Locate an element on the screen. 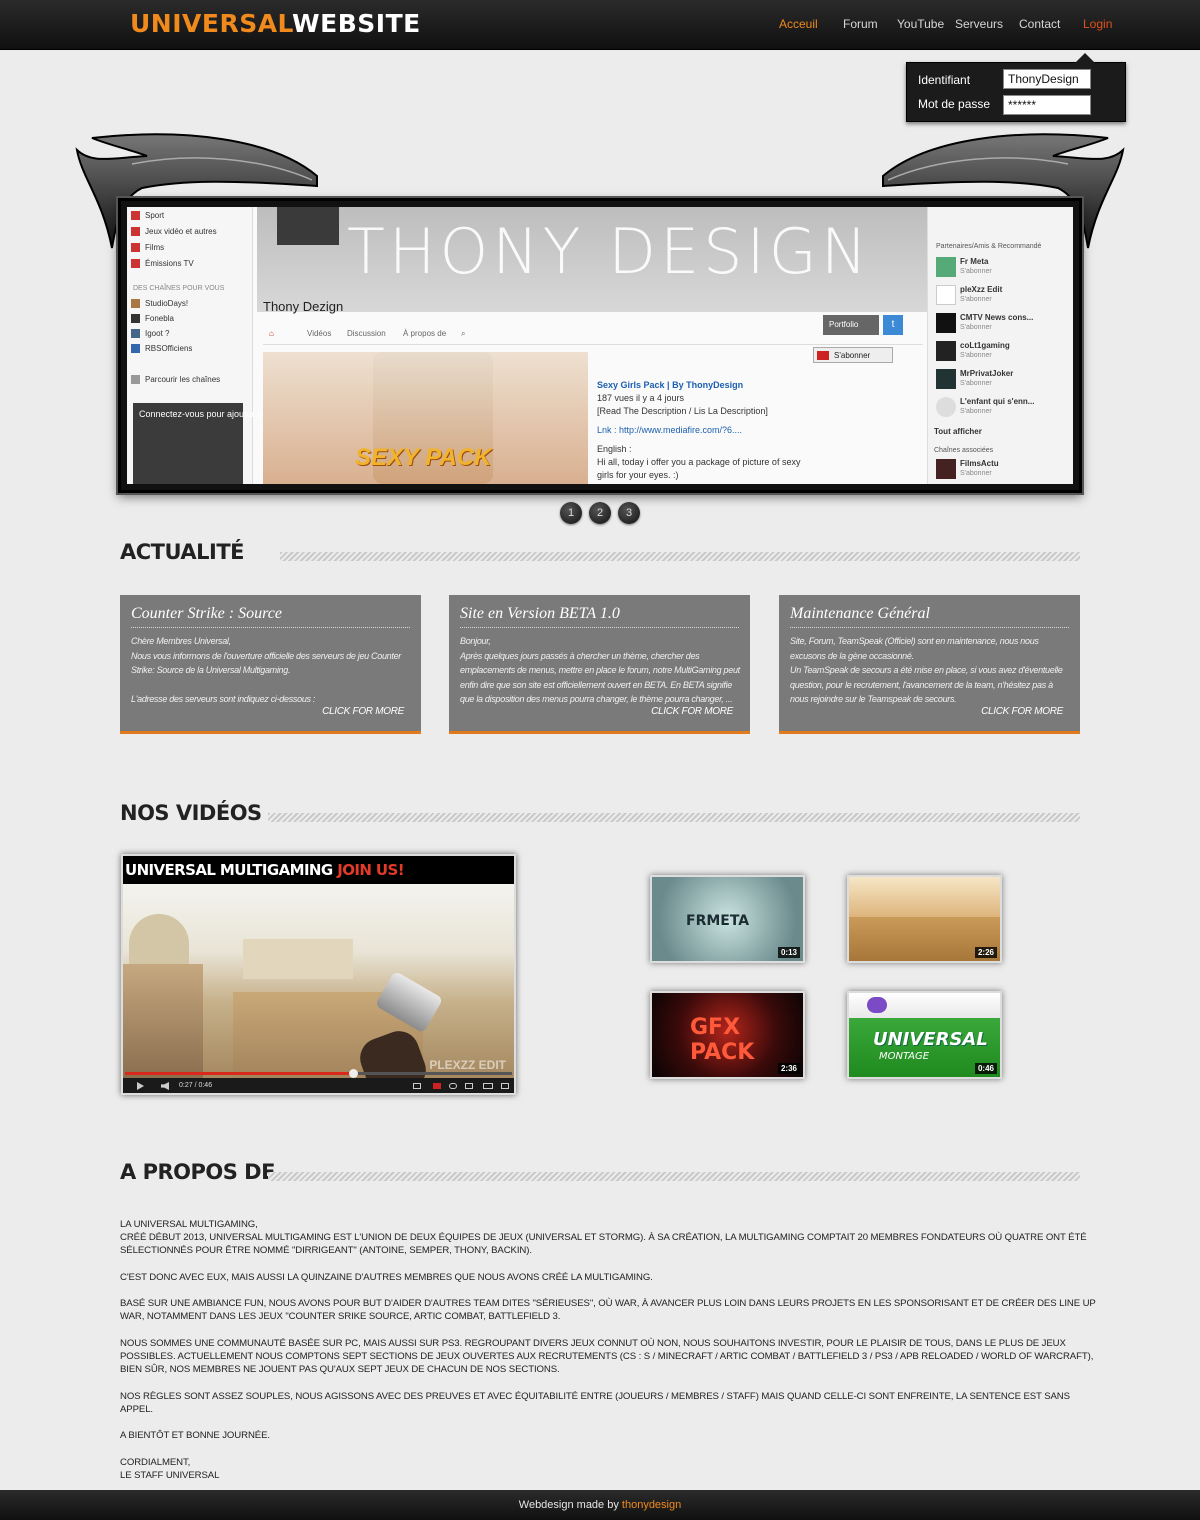  youtube-icon is located at coordinates (437, 1086).